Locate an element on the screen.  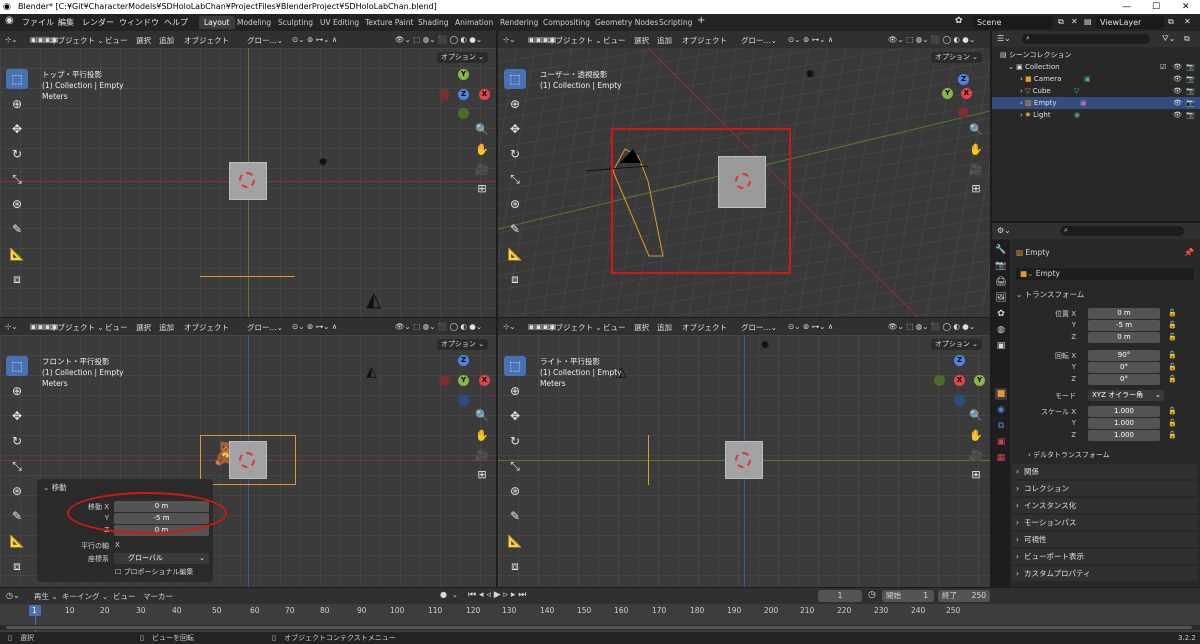
menu-file: ファイル is located at coordinates (38, 22).